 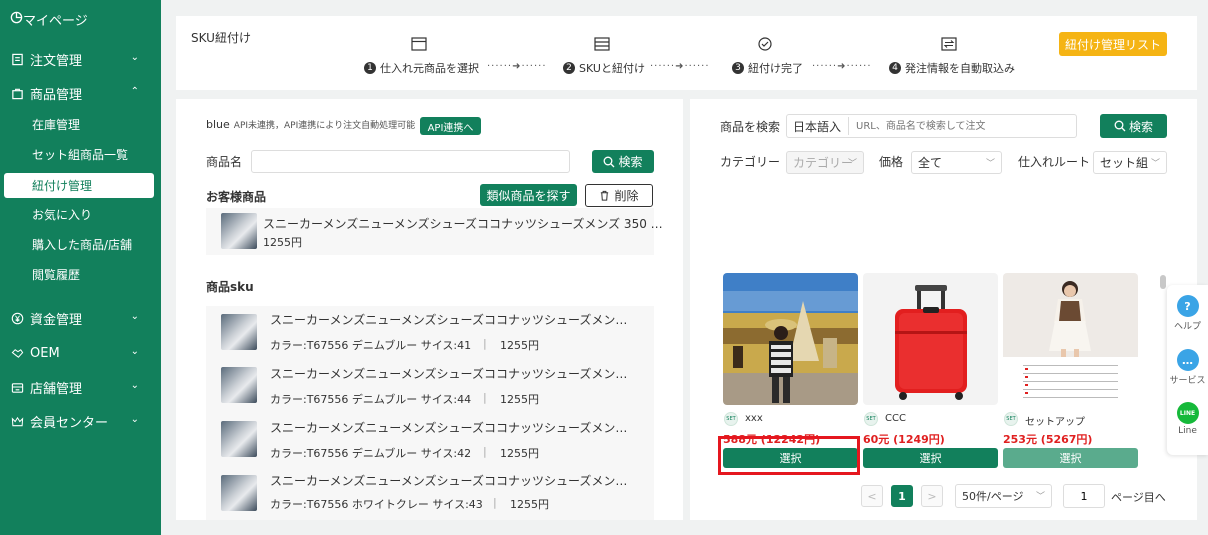 What do you see at coordinates (17, 421) in the screenshot?
I see `crown-icon` at bounding box center [17, 421].